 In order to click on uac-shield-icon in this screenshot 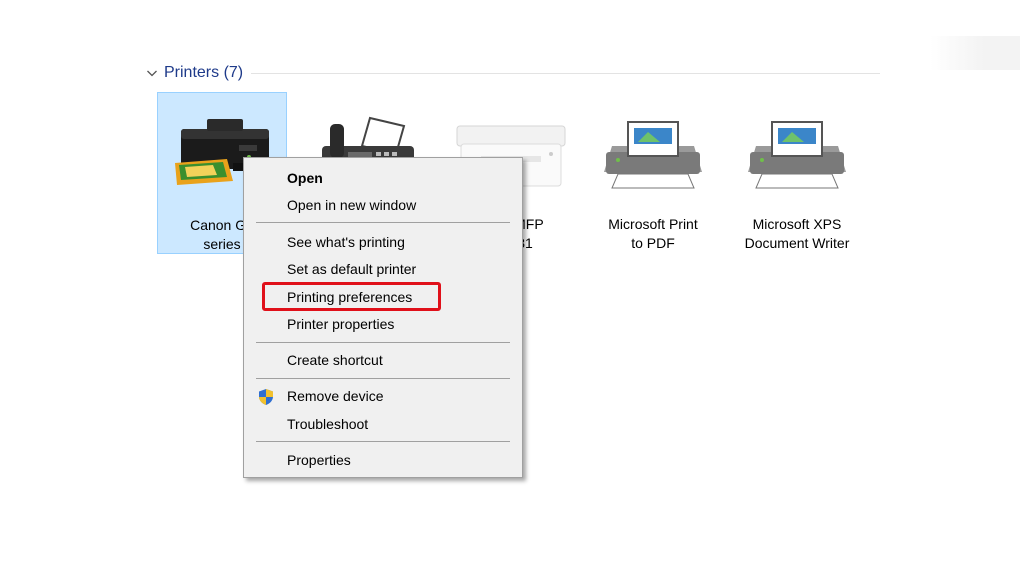, I will do `click(266, 397)`.